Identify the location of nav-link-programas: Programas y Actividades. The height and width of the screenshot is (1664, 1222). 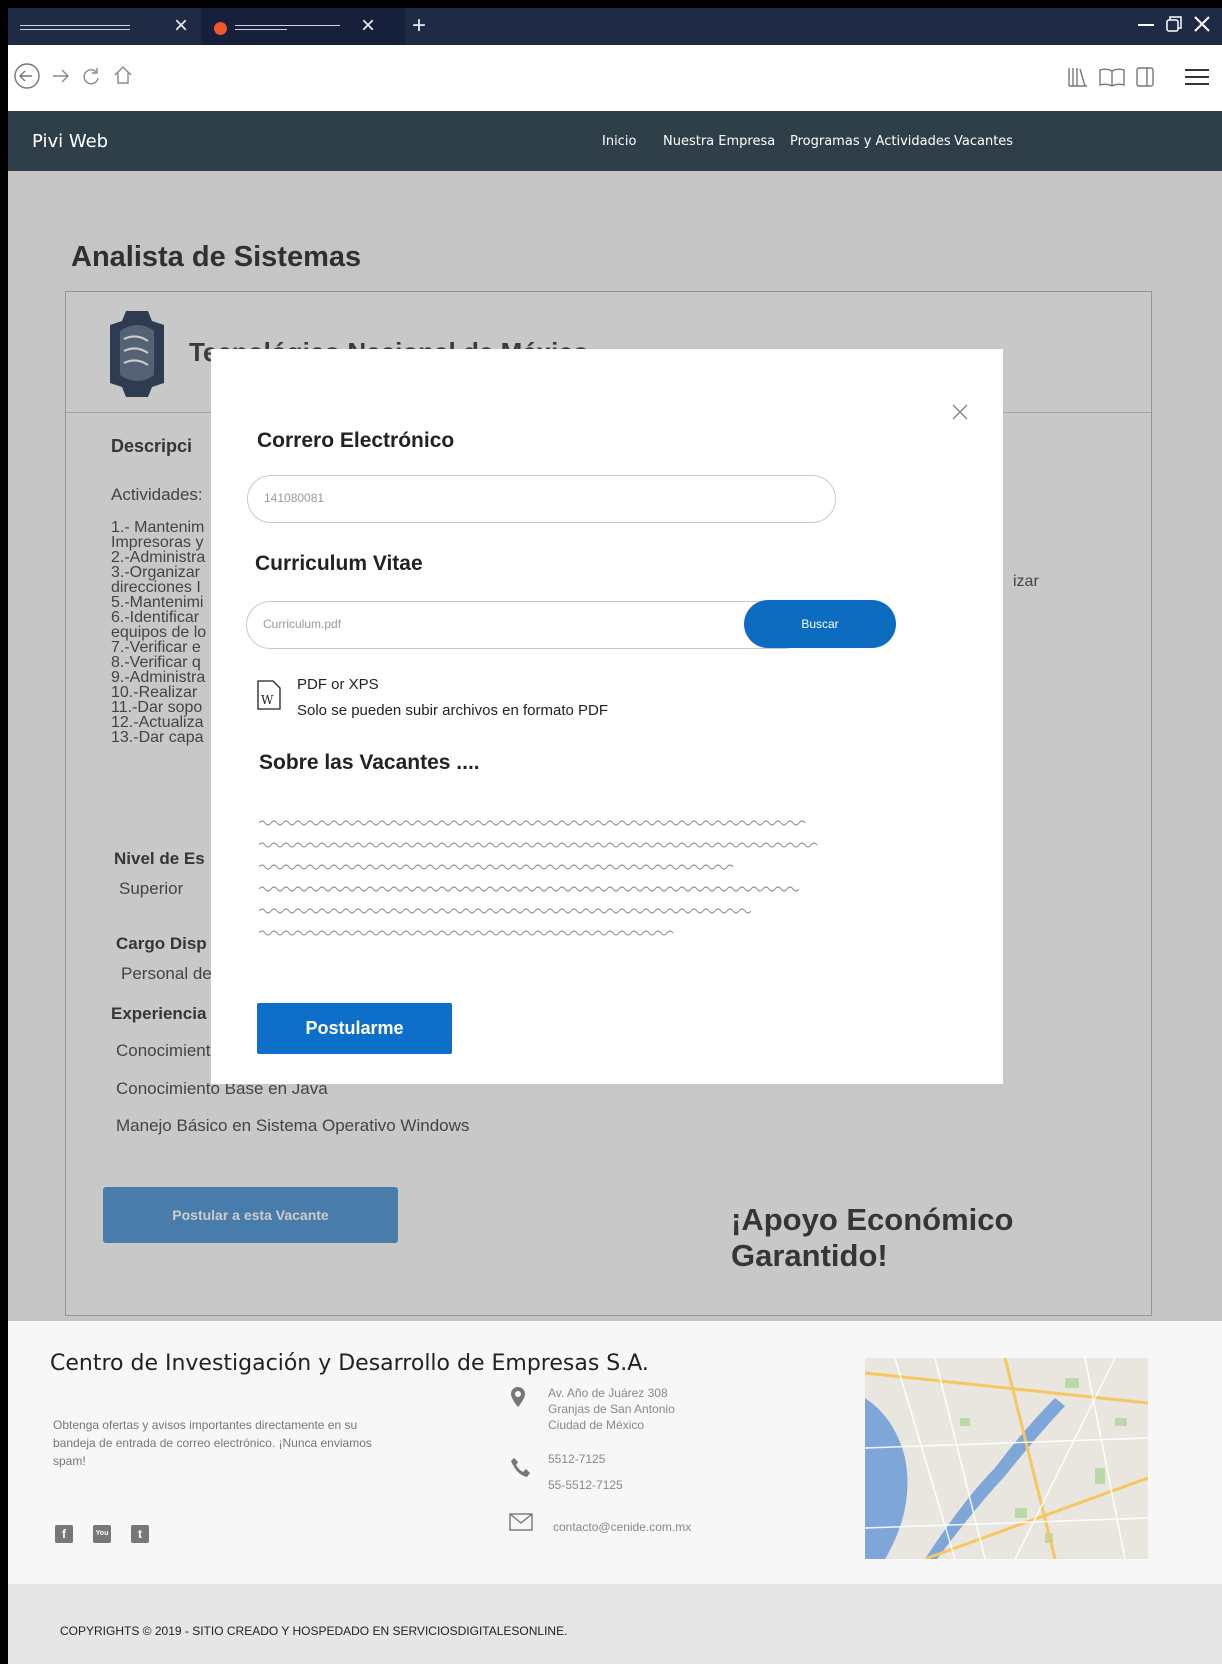
(870, 141).